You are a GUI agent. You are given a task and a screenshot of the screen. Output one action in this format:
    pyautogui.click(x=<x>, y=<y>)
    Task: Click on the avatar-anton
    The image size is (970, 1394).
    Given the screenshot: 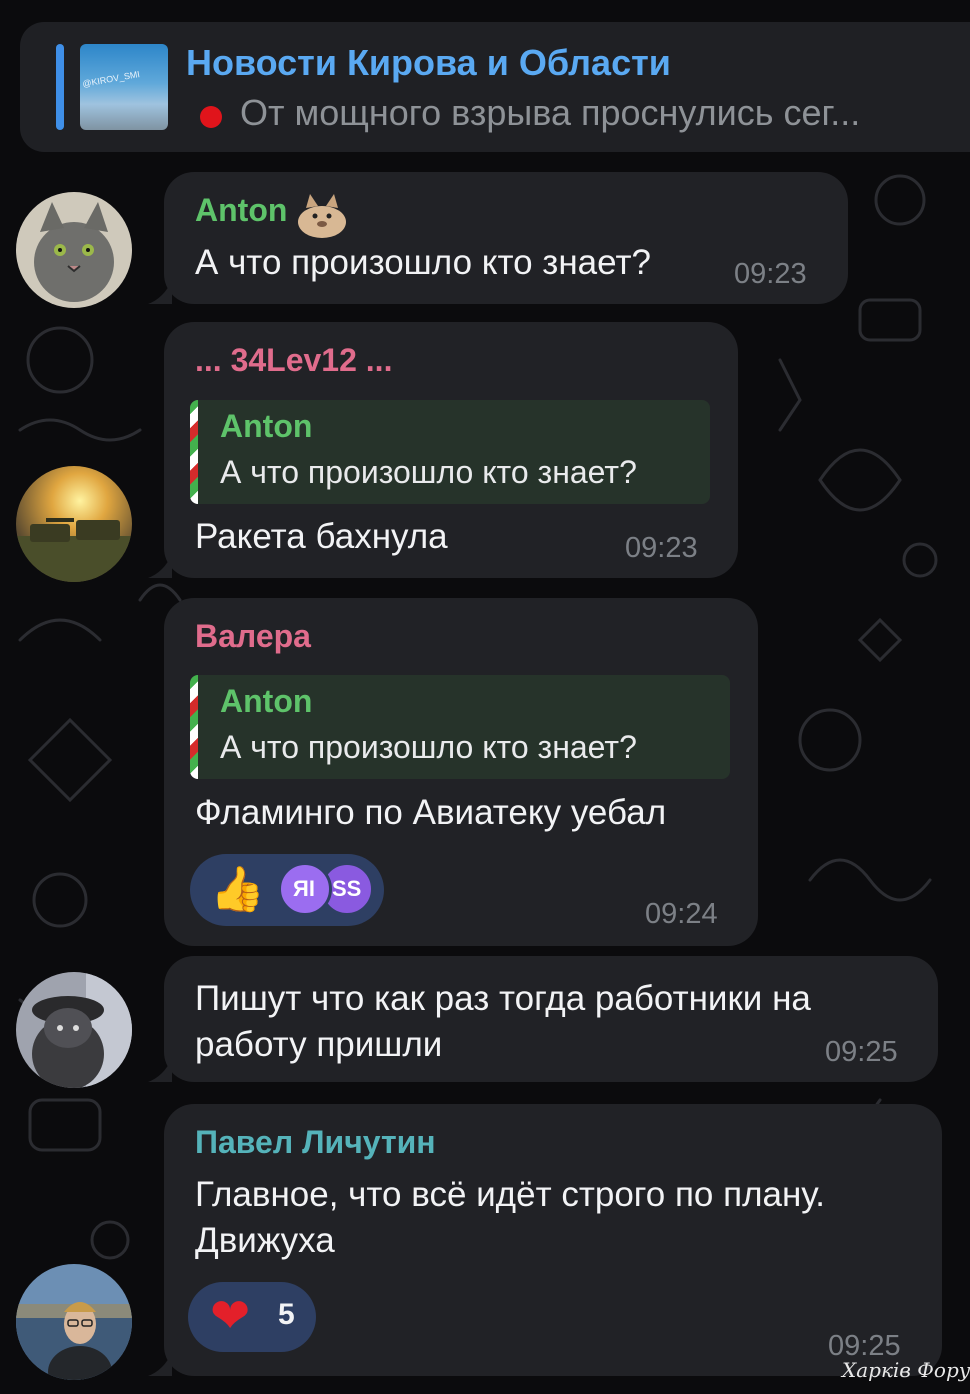 What is the action you would take?
    pyautogui.click(x=74, y=250)
    